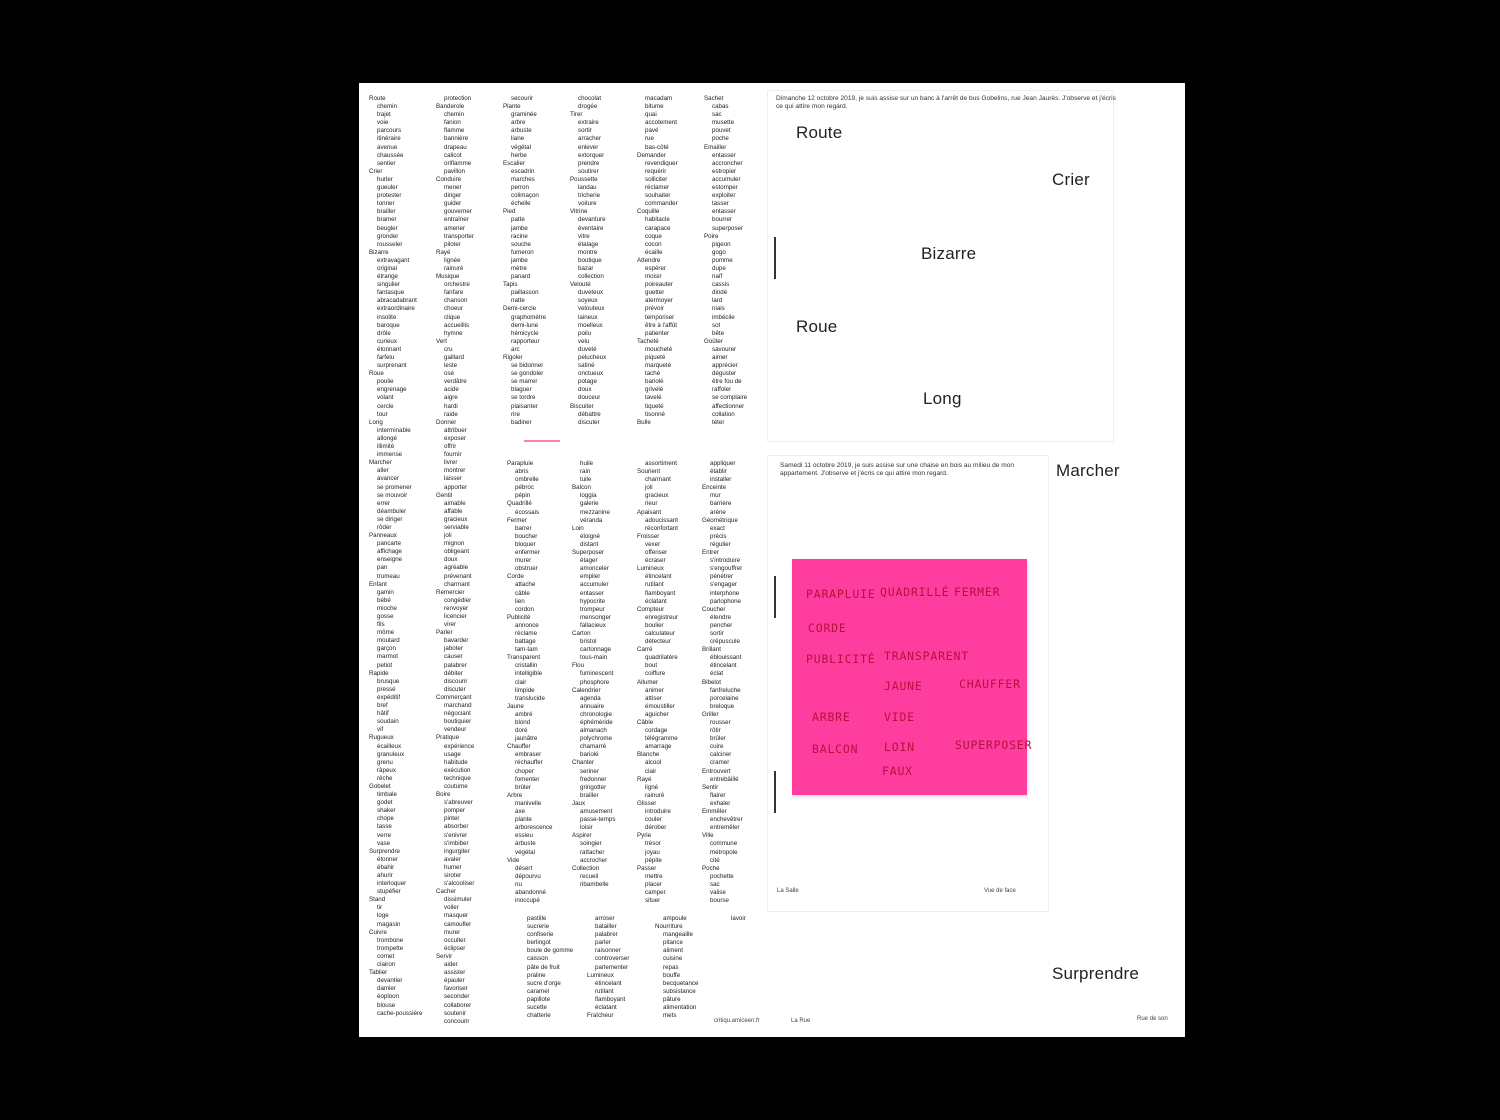 The image size is (1500, 1120). What do you see at coordinates (455, 973) in the screenshot?
I see `column-word: assister` at bounding box center [455, 973].